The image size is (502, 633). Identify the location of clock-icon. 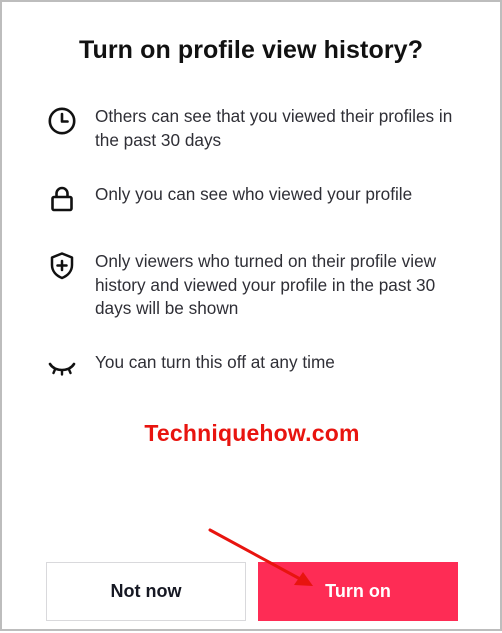
(62, 121).